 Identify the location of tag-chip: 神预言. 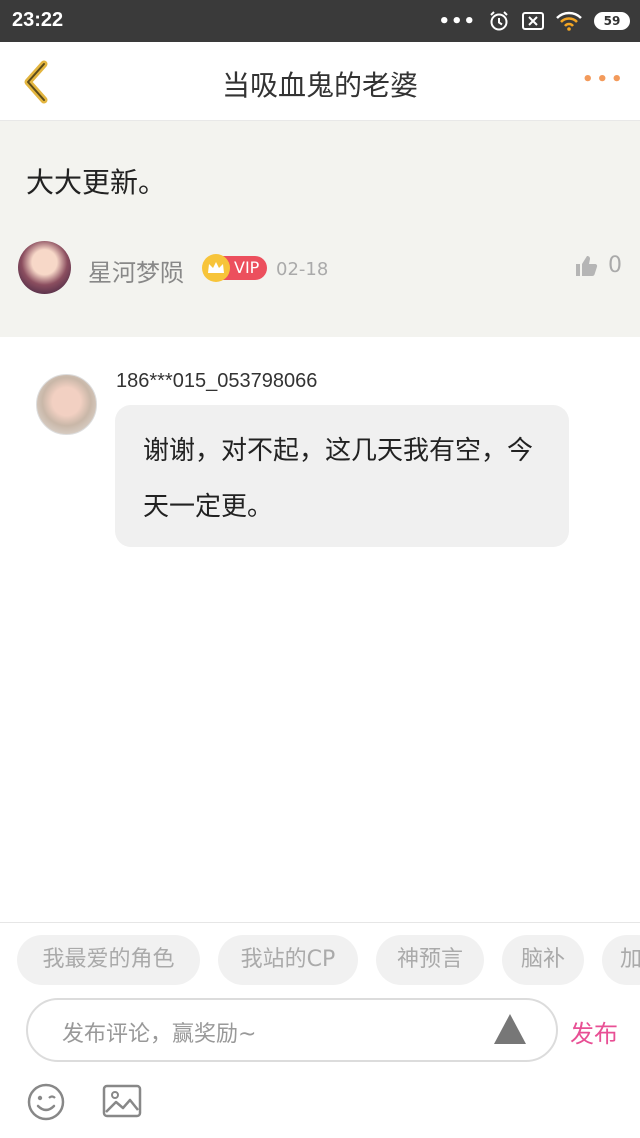
(430, 960).